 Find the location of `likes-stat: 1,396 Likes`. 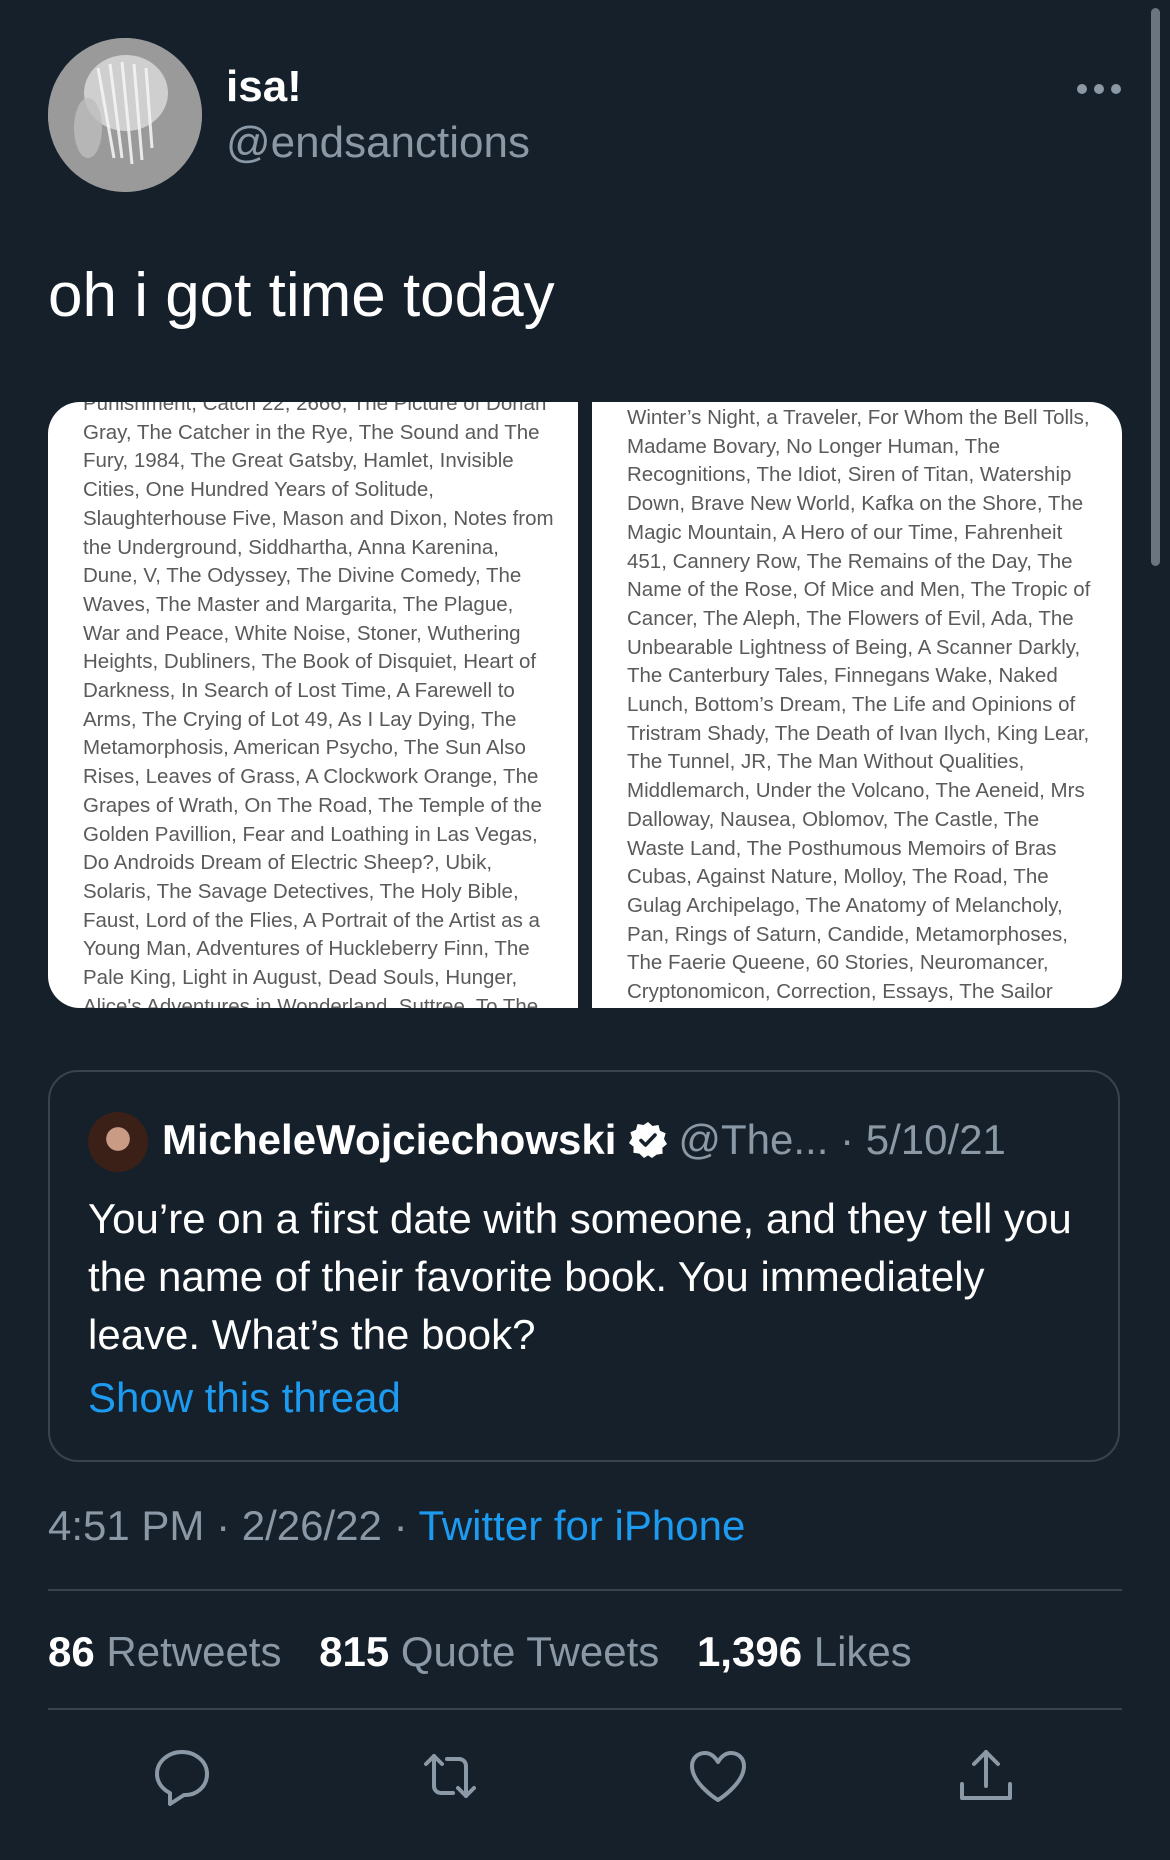

likes-stat: 1,396 Likes is located at coordinates (817, 1651).